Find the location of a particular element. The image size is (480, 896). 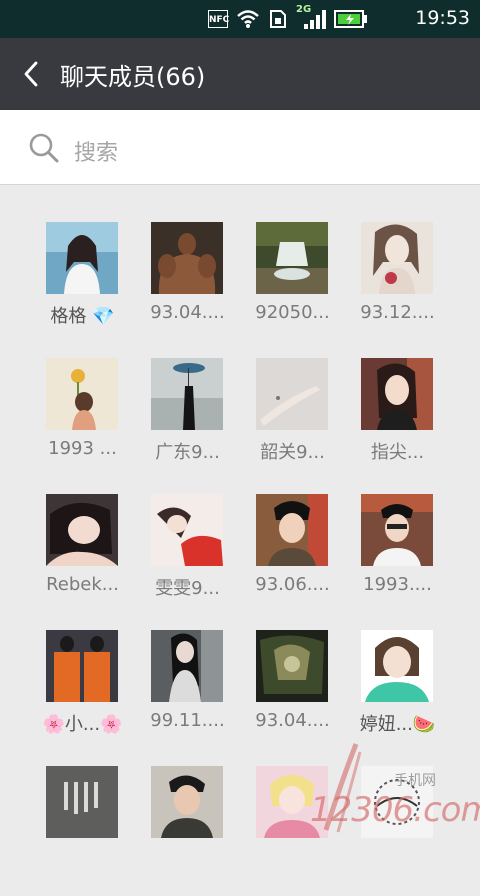

nfc-icon: NFC is located at coordinates (218, 19).